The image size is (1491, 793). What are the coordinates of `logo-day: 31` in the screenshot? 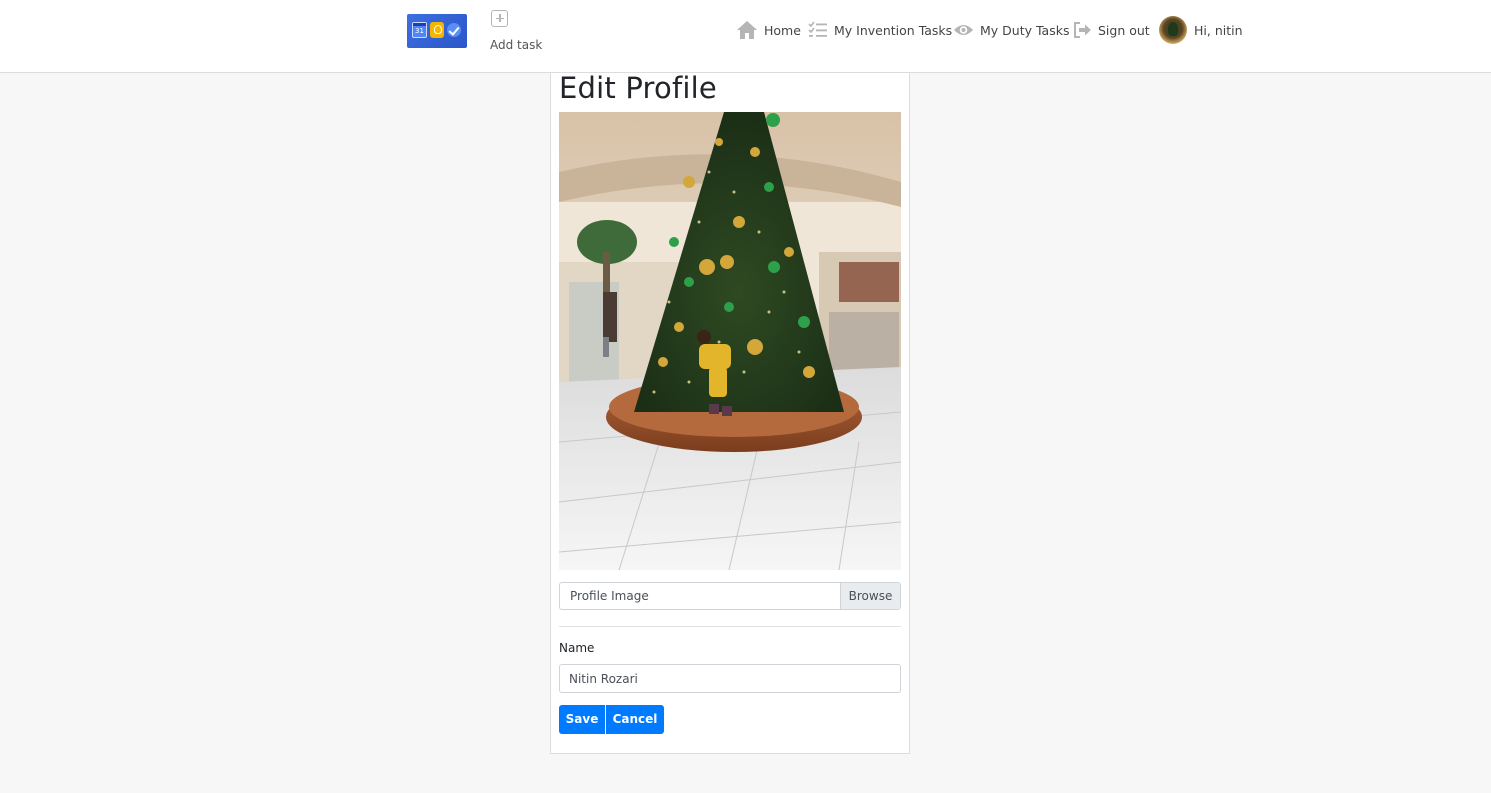 It's located at (419, 31).